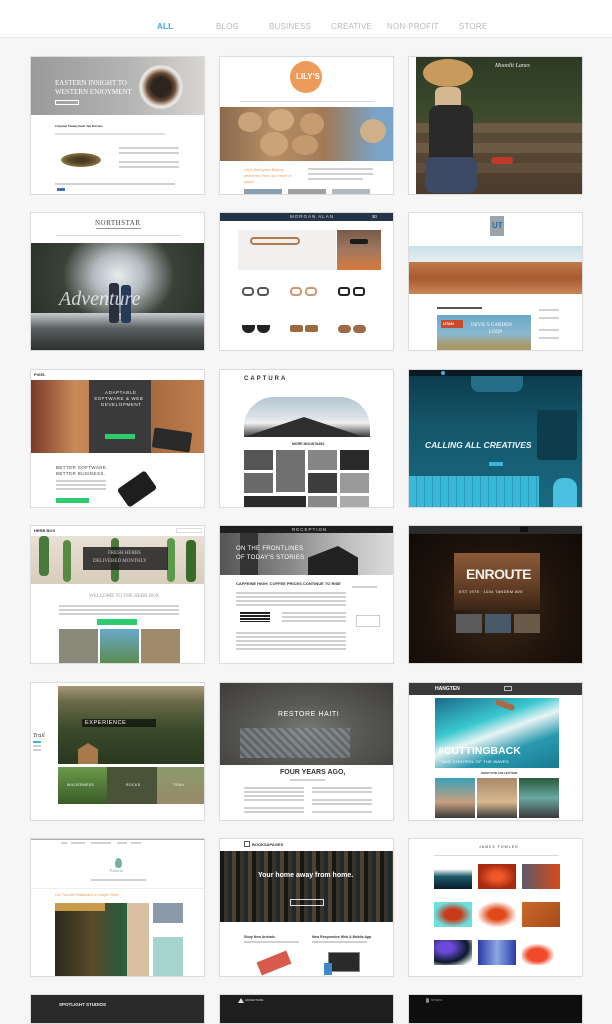 The height and width of the screenshot is (1024, 612). What do you see at coordinates (290, 26) in the screenshot?
I see `tab-business: BUSINESS` at bounding box center [290, 26].